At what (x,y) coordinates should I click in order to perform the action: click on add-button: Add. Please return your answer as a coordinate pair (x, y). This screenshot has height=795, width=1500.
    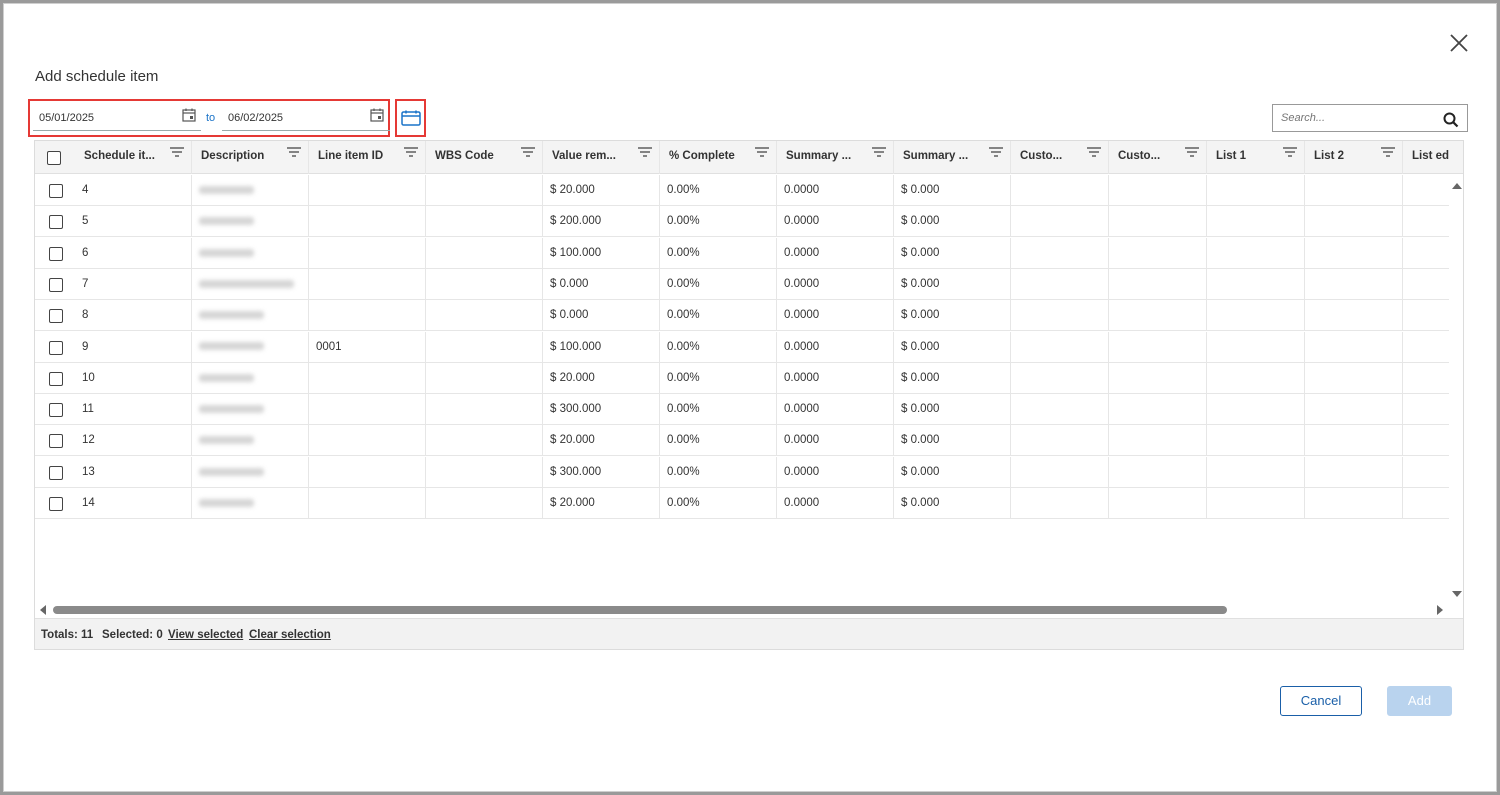
    Looking at the image, I should click on (1419, 701).